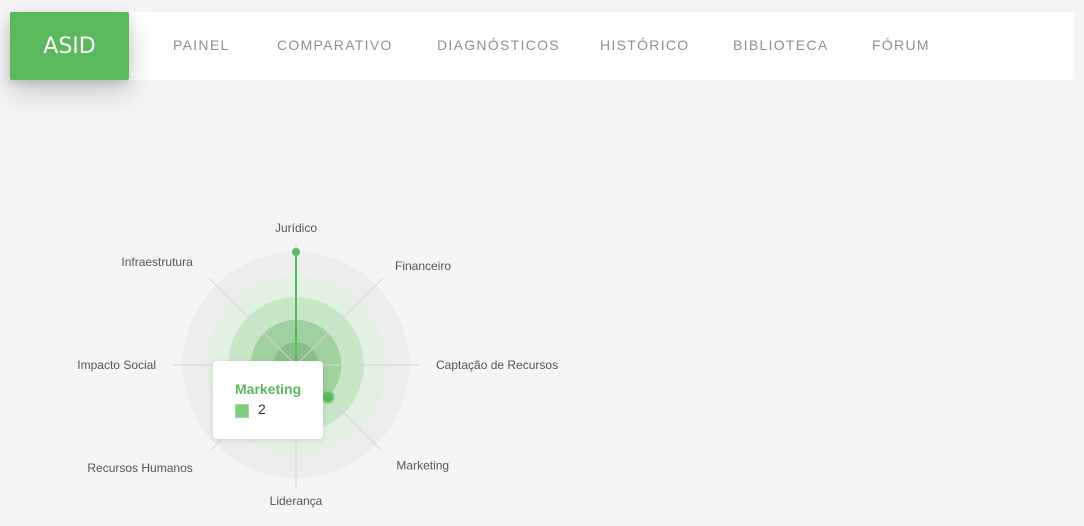 The image size is (1084, 526). What do you see at coordinates (262, 409) in the screenshot?
I see `tooltip-value: 2` at bounding box center [262, 409].